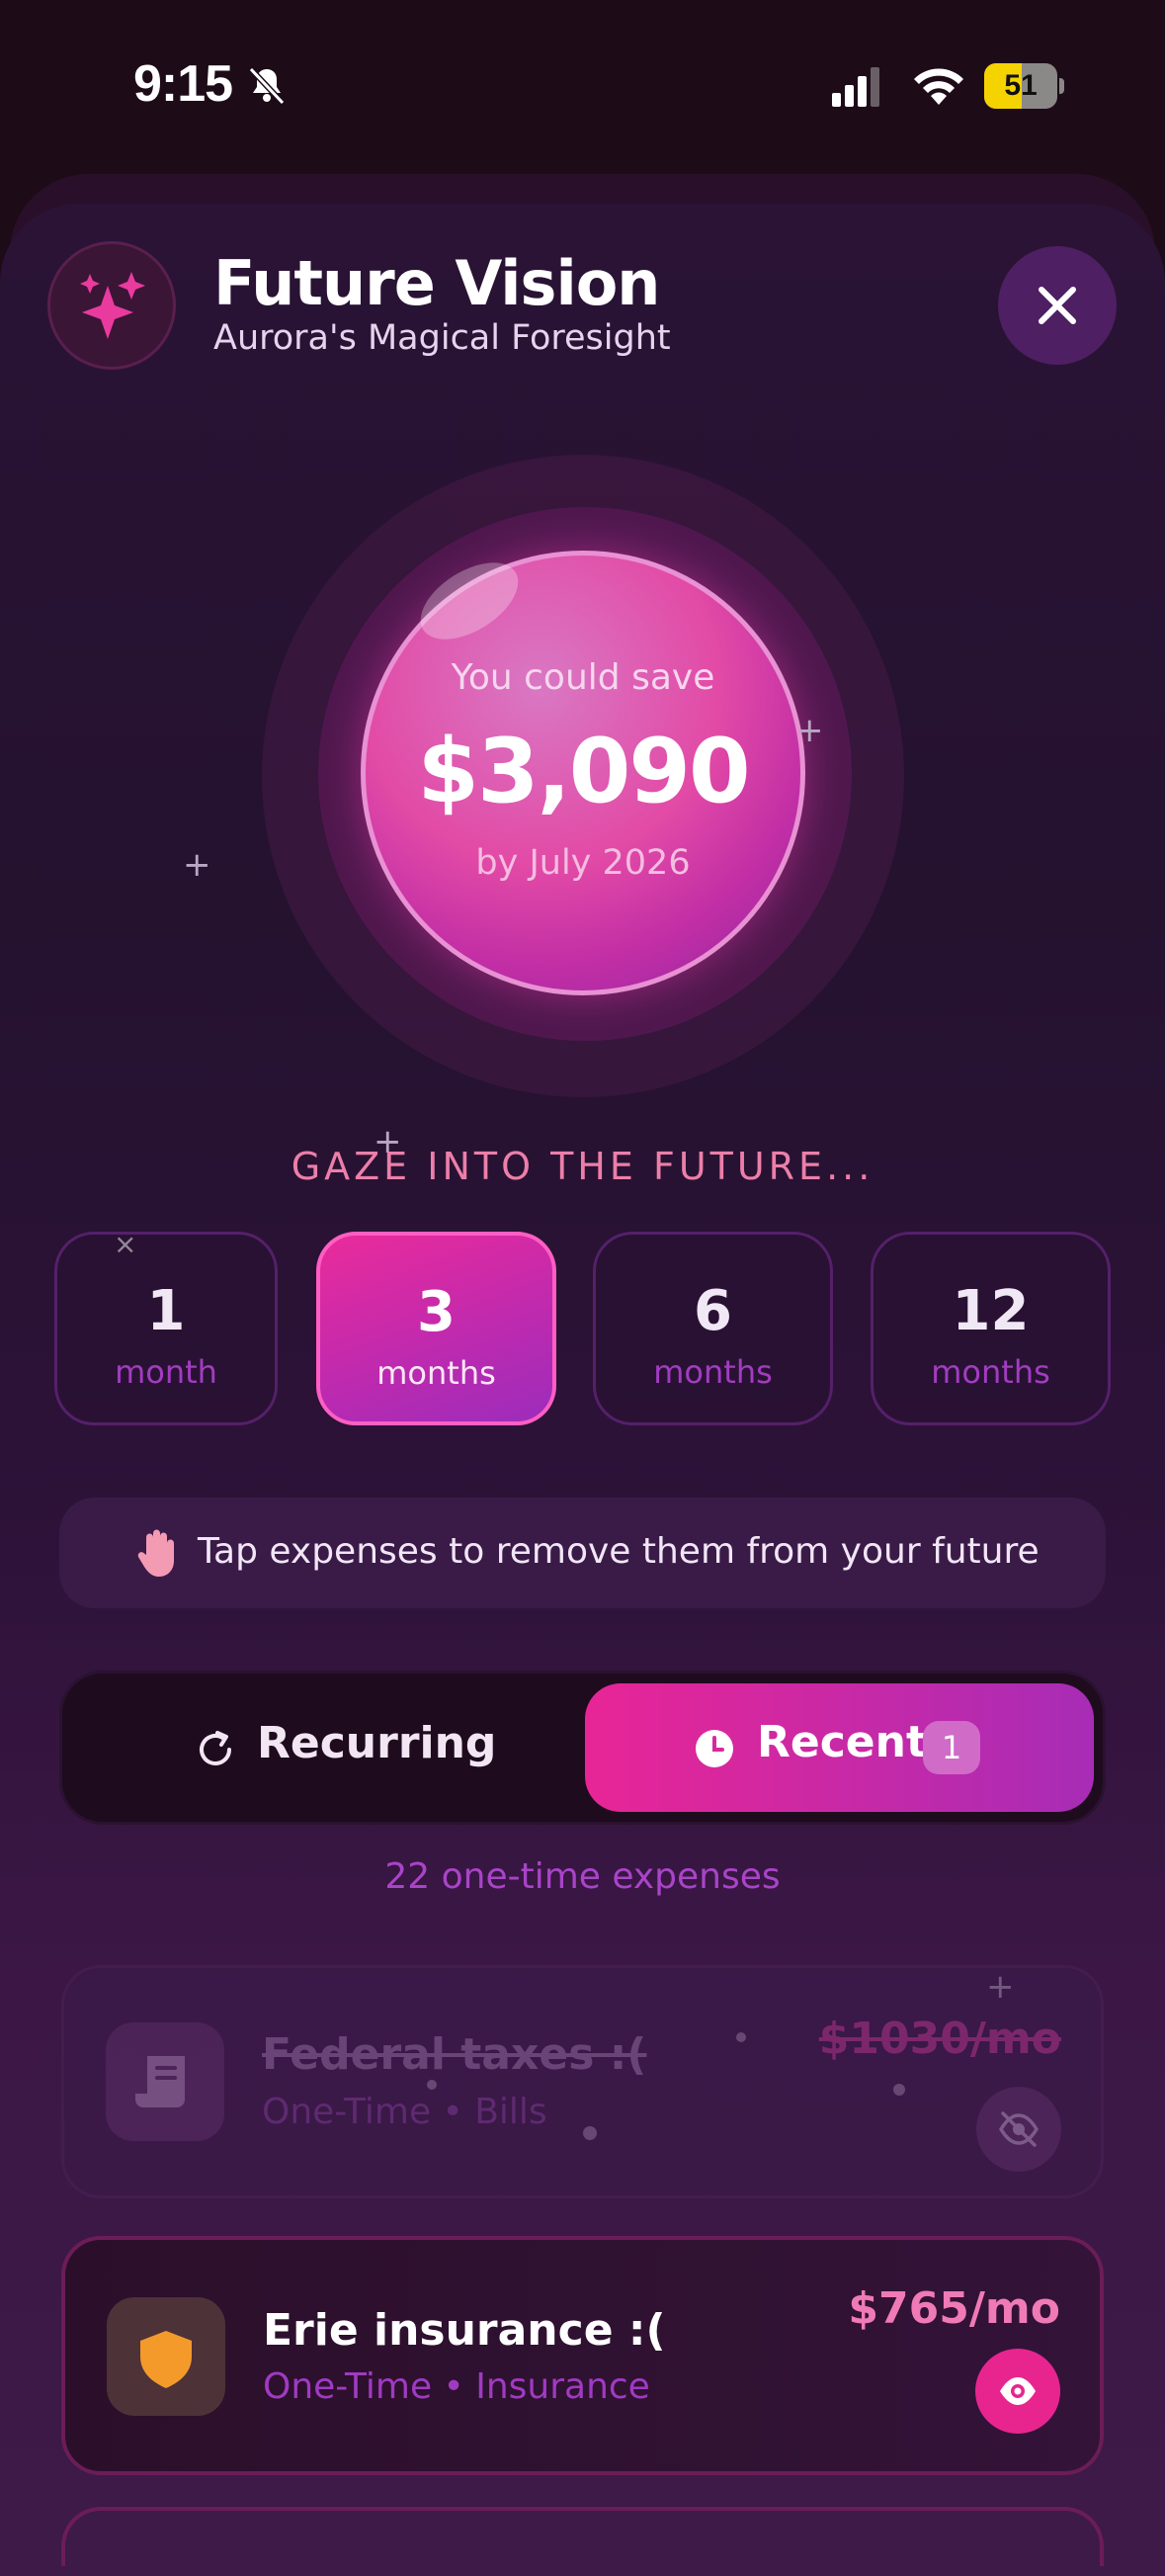 This screenshot has height=2576, width=1165. What do you see at coordinates (583, 863) in the screenshot?
I see `savings-date: by July 2026` at bounding box center [583, 863].